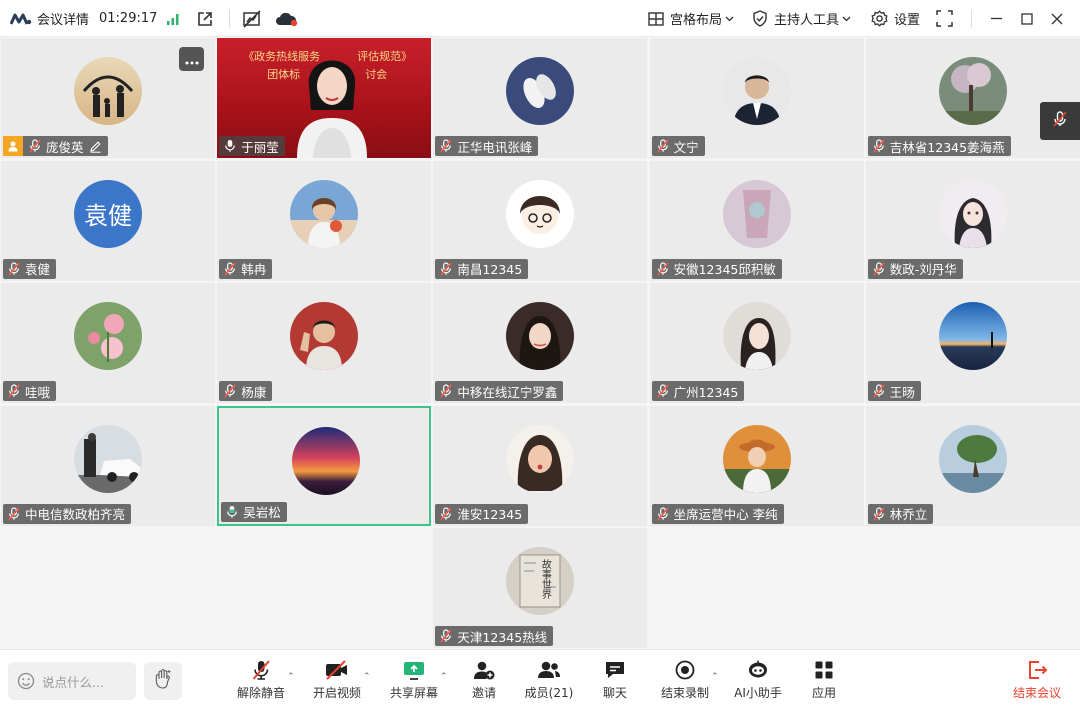  I want to click on end-recording-button: 结束录制, so click(685, 678).